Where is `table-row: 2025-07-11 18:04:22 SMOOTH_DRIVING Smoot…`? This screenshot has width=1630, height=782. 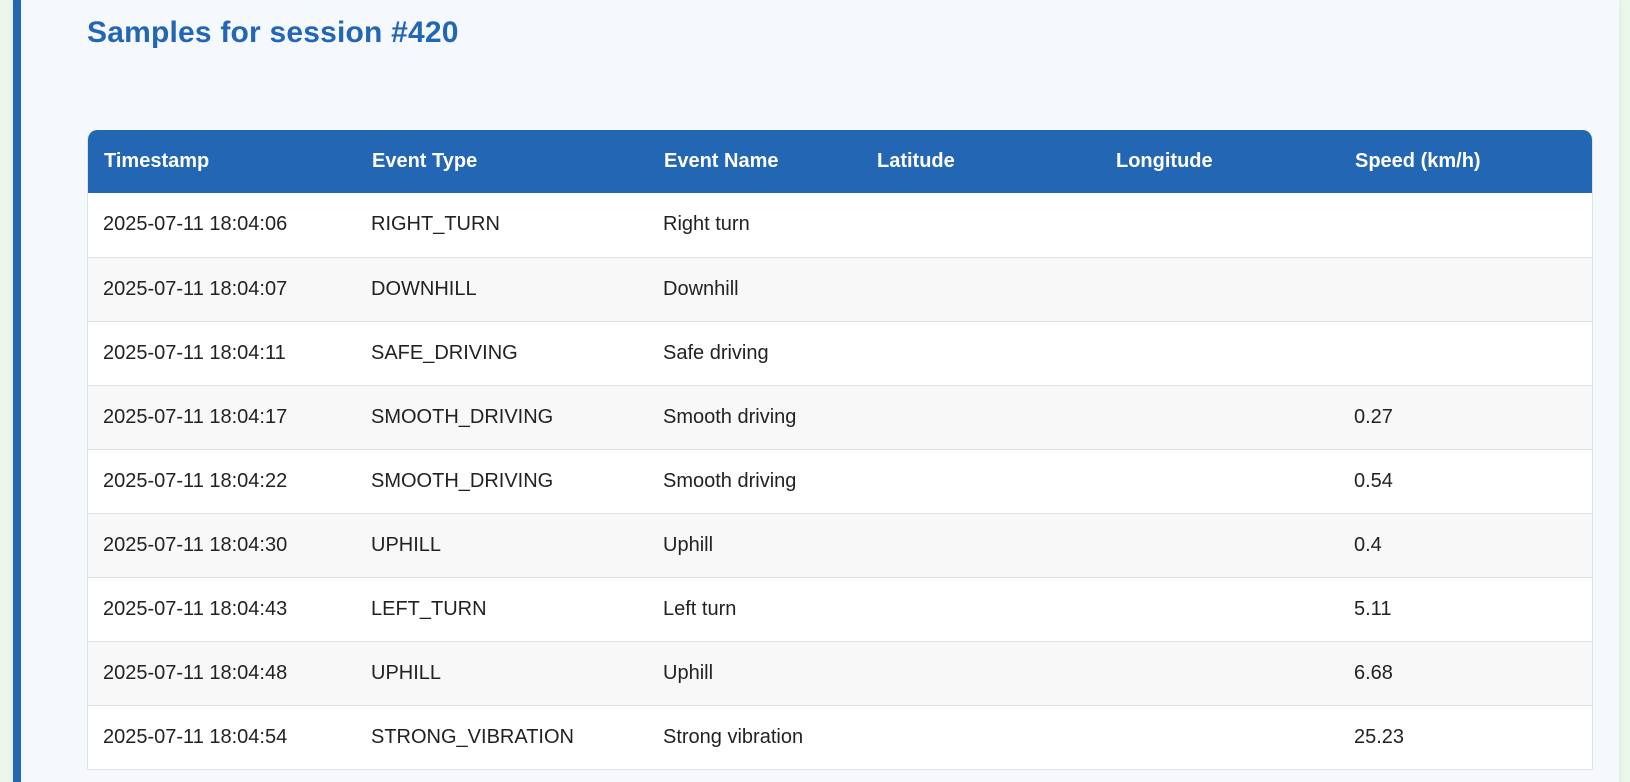 table-row: 2025-07-11 18:04:22 SMOOTH_DRIVING Smoot… is located at coordinates (840, 481).